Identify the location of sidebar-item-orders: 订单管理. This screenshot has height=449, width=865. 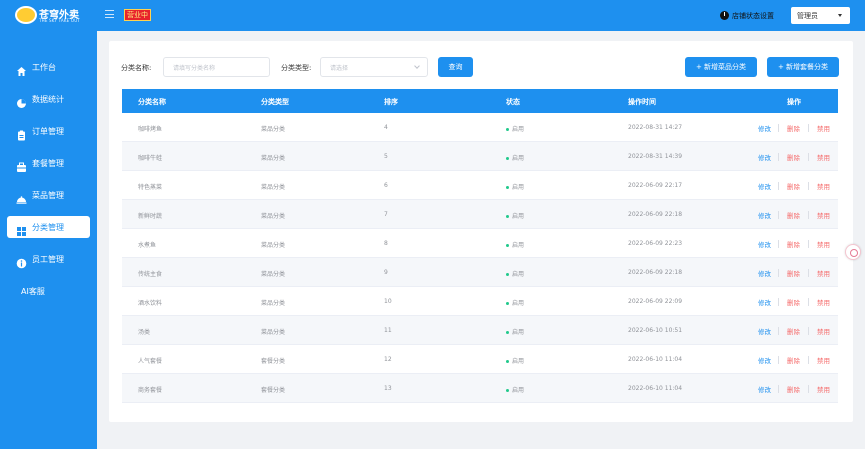
(48, 131).